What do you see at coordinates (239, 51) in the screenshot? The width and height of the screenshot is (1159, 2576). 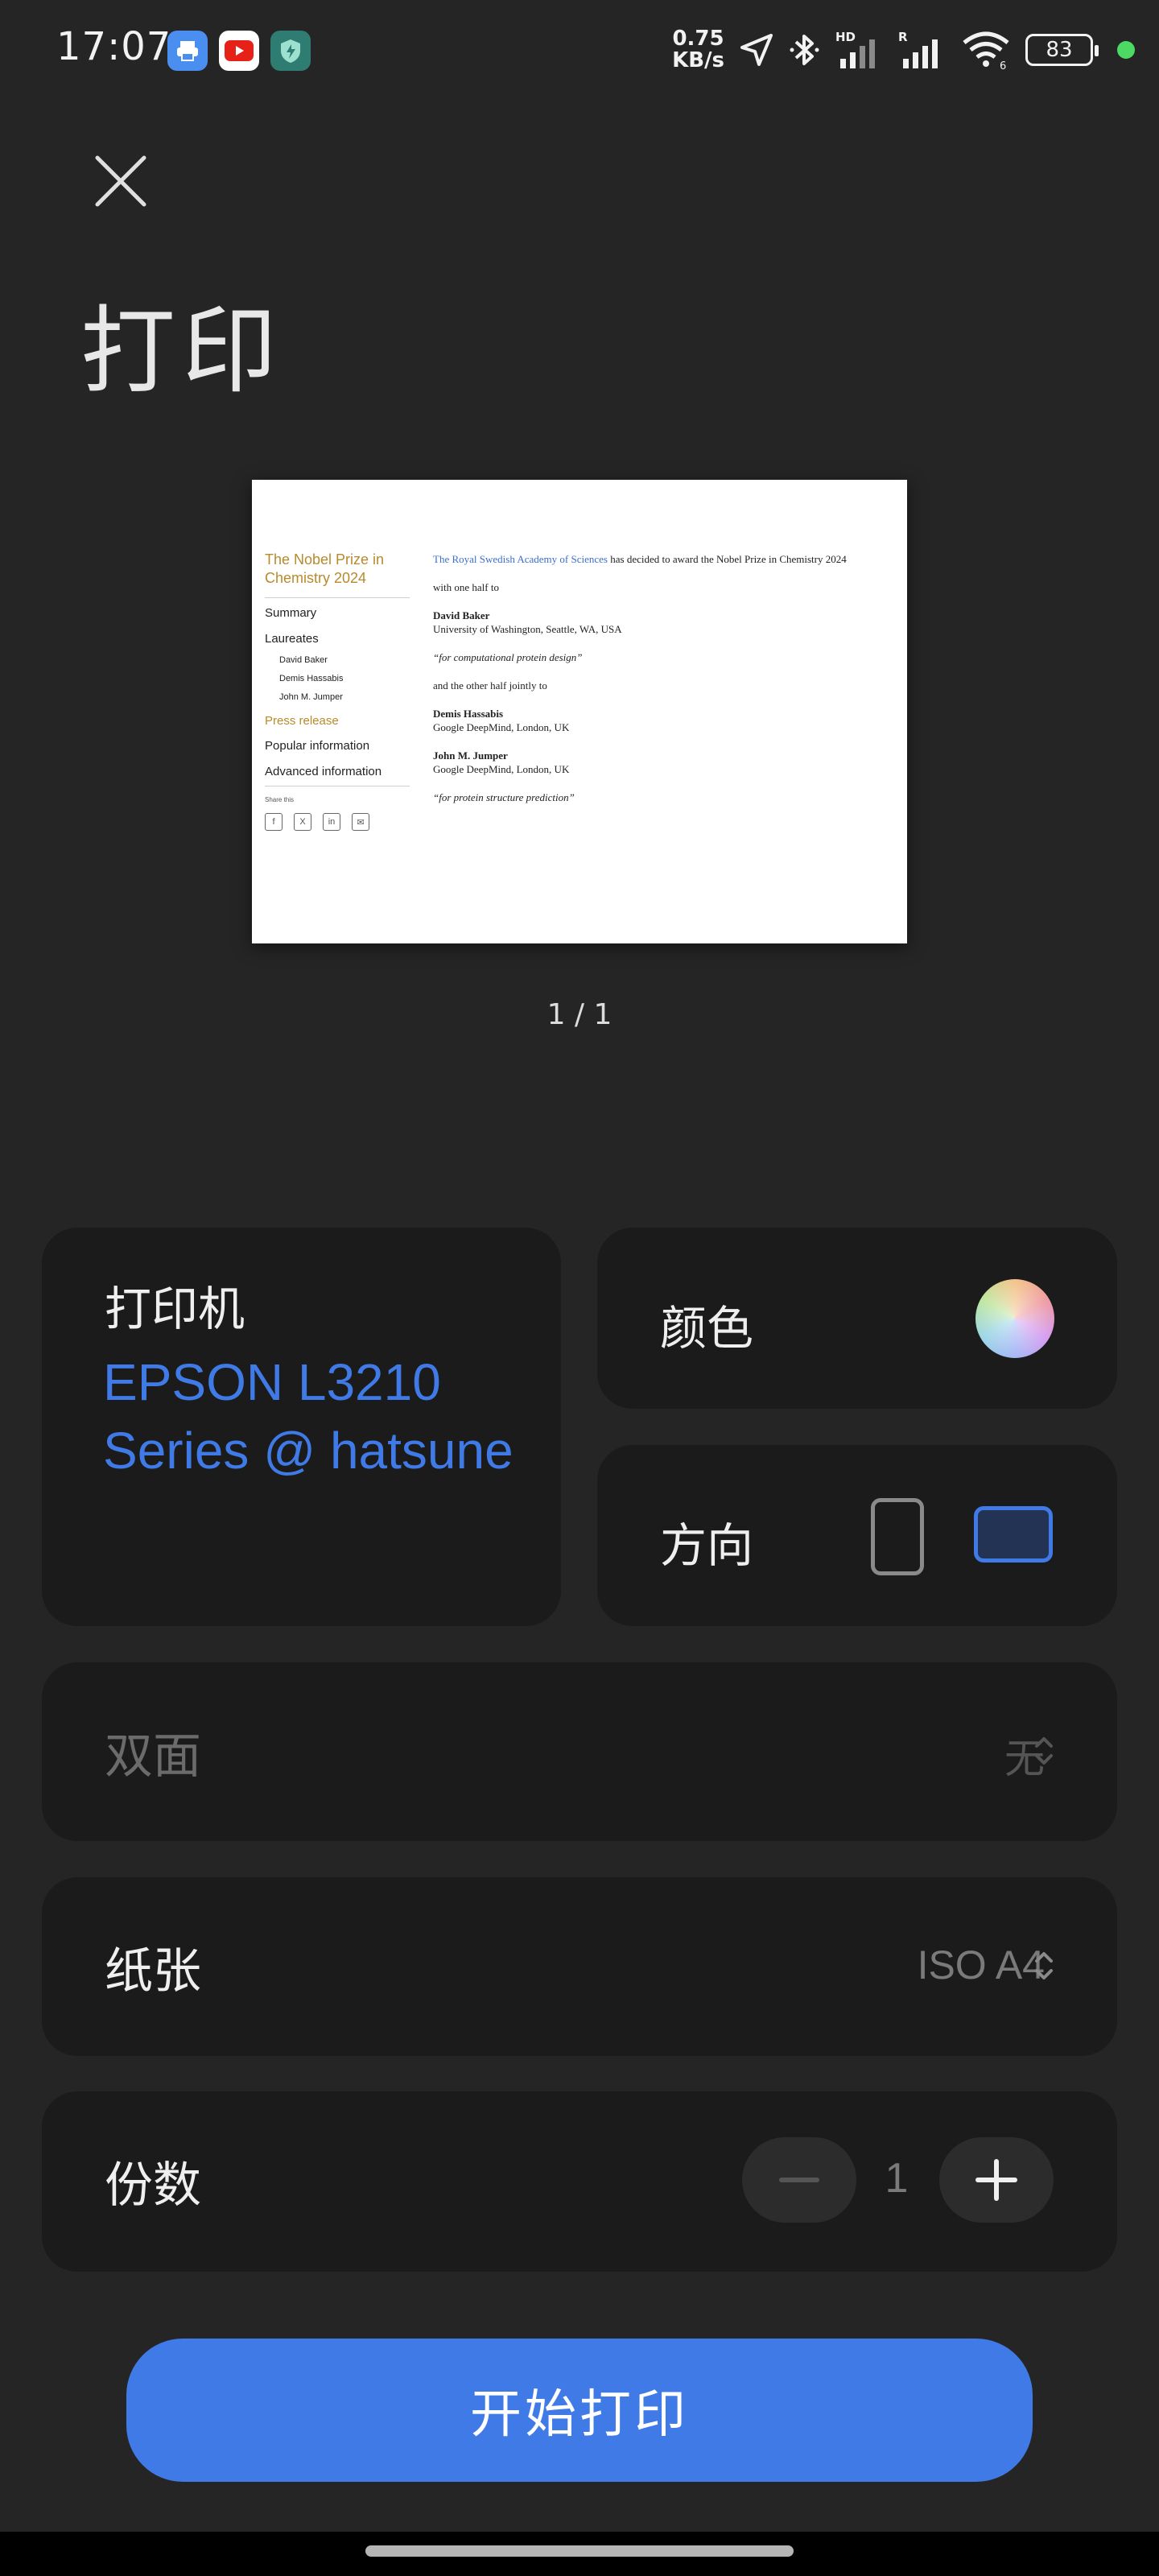 I see `youtube-icon` at bounding box center [239, 51].